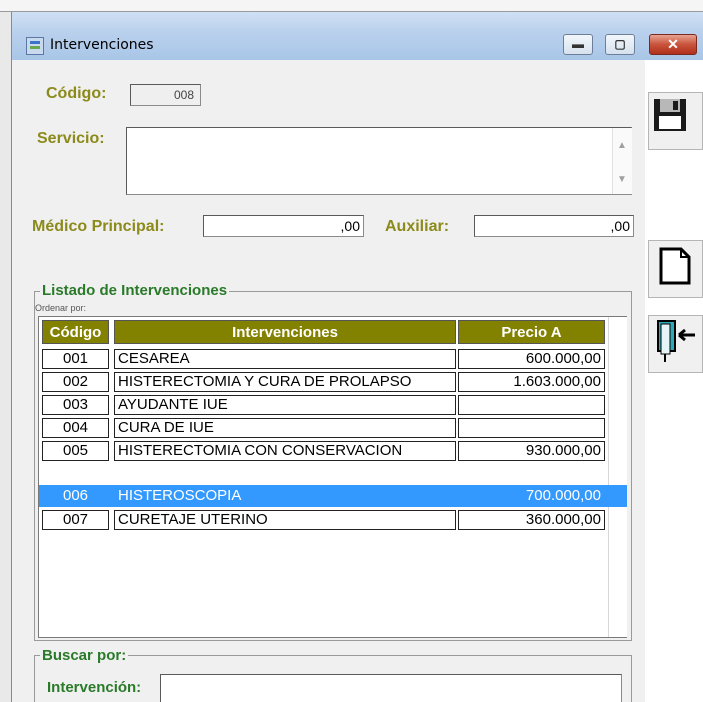 The height and width of the screenshot is (702, 703). Describe the element at coordinates (675, 266) in the screenshot. I see `new-document-icon` at that location.